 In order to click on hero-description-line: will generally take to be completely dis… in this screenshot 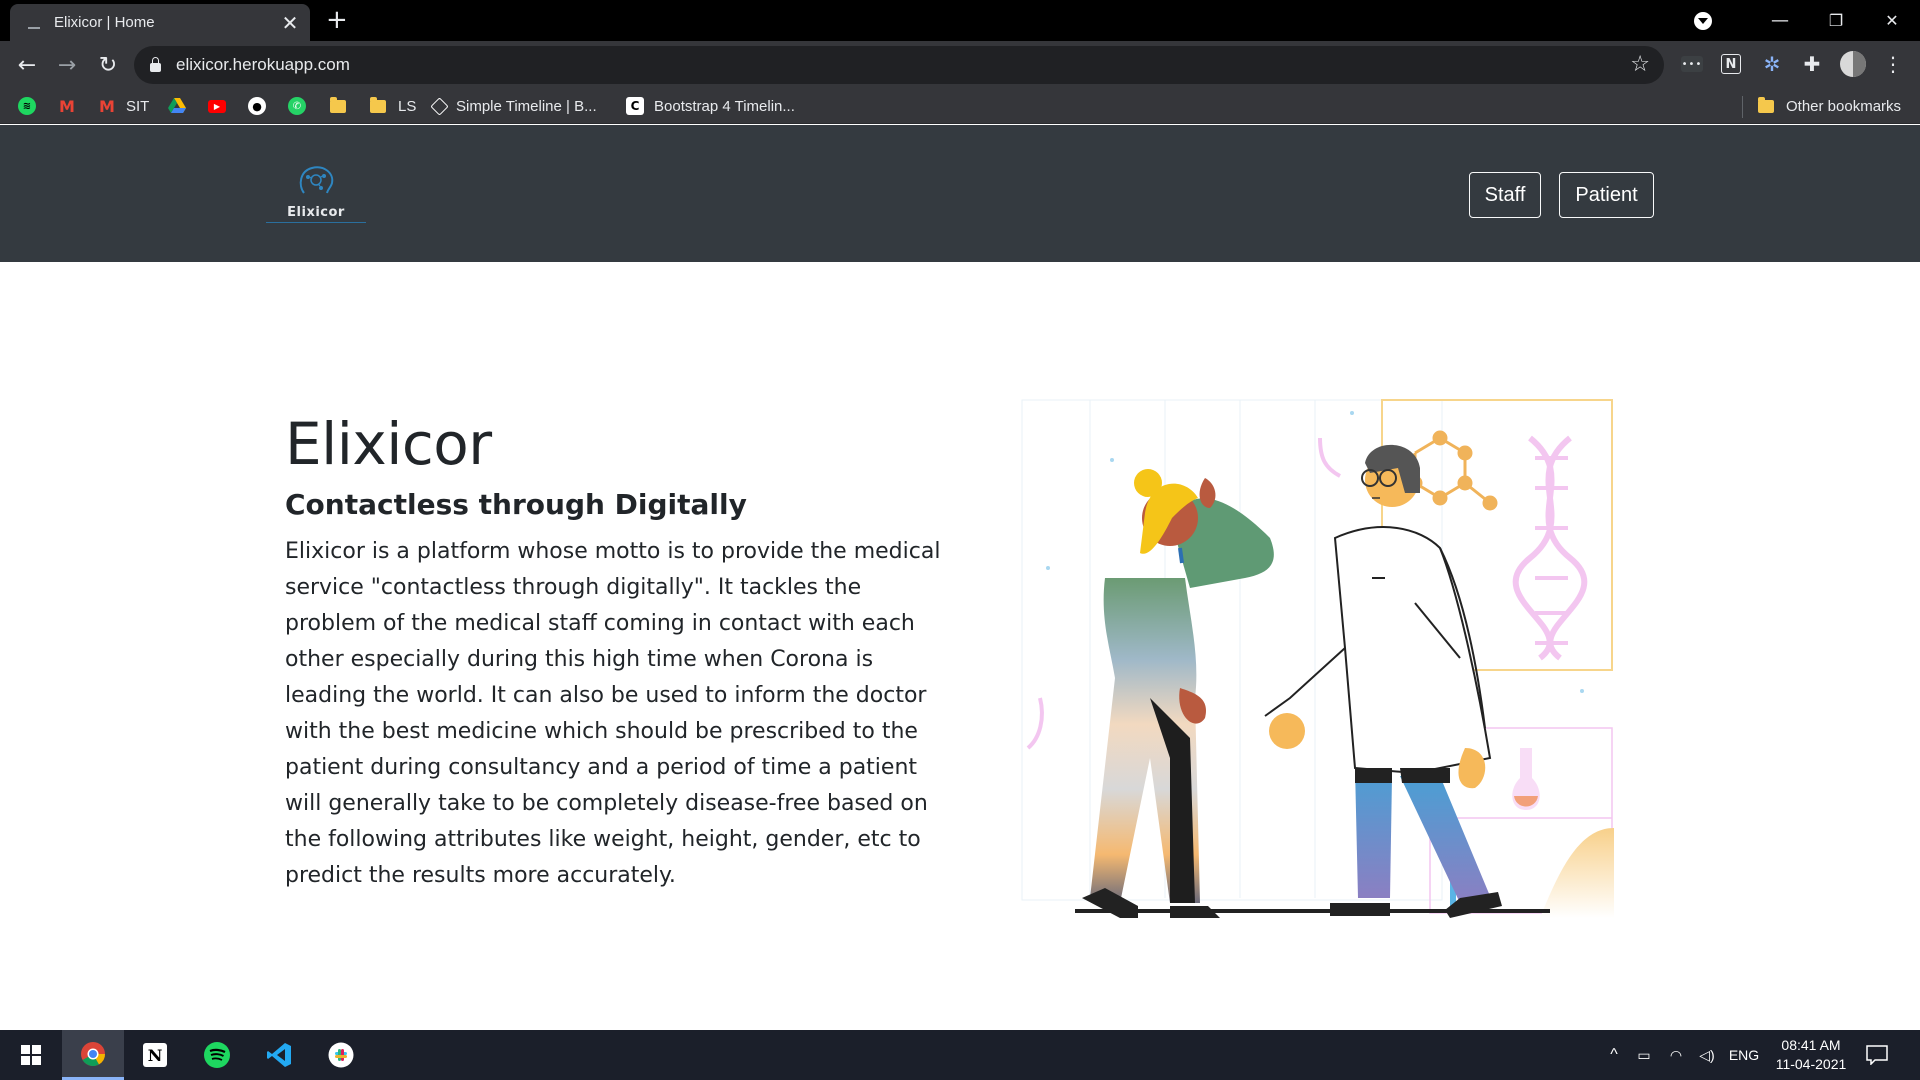, I will do `click(606, 803)`.